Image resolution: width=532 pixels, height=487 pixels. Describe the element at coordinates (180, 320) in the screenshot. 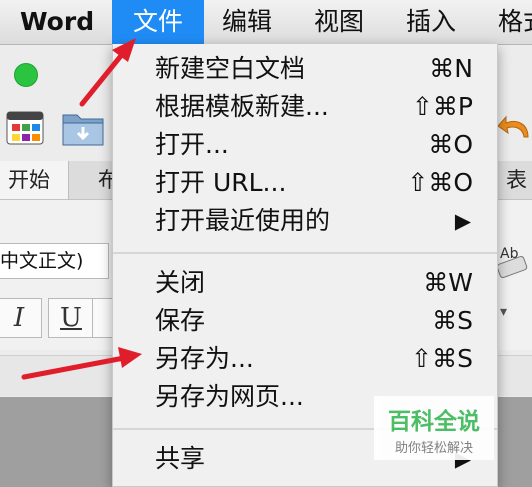

I see `menu-item-label: 保存` at that location.